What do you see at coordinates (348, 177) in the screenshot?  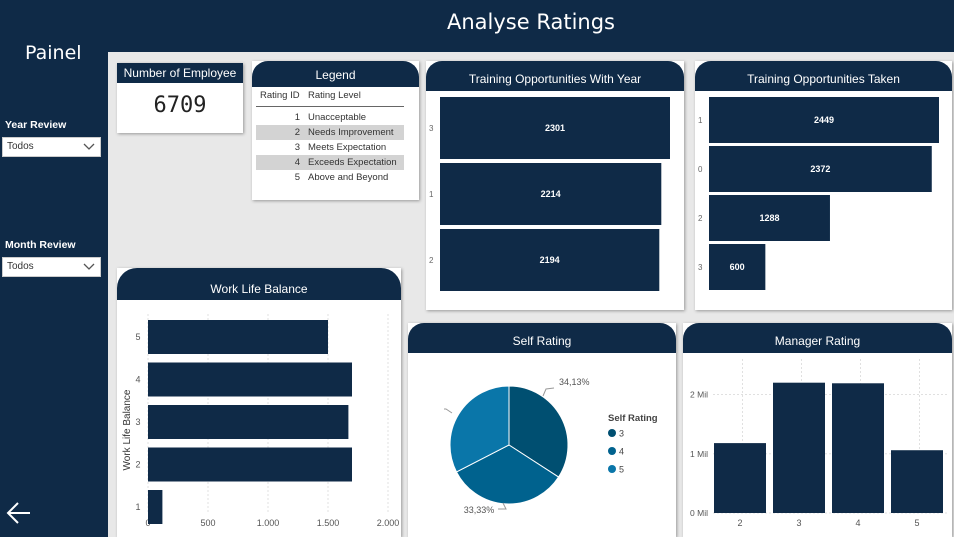 I see `legend-row-level: Above and Beyond` at bounding box center [348, 177].